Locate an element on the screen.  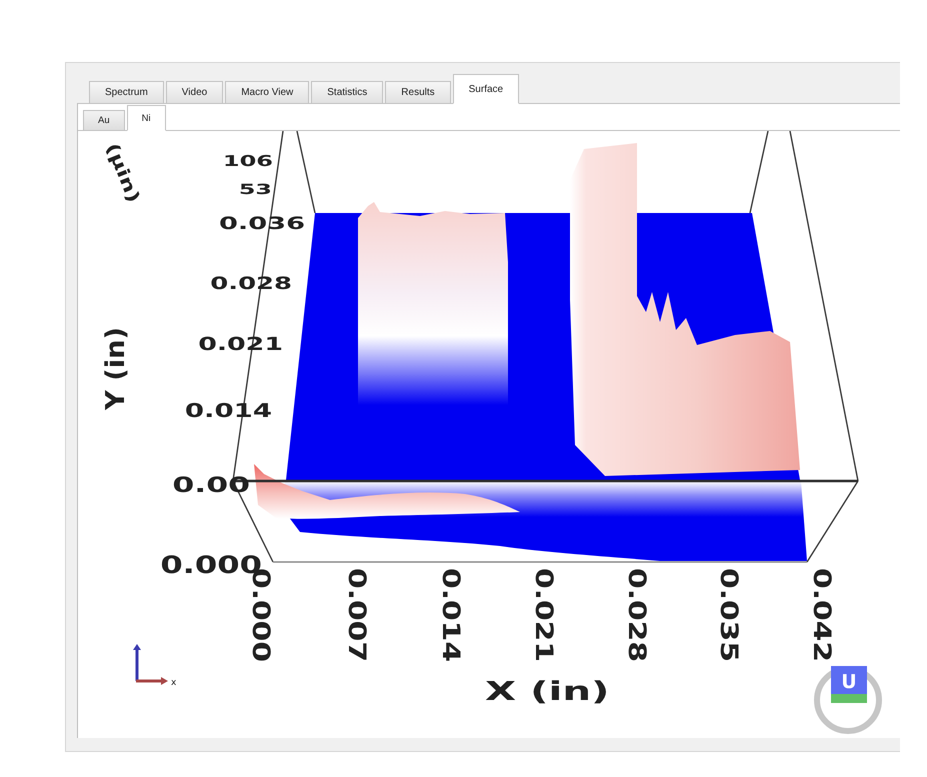
axis-tick-label: 0.042 is located at coordinates (822, 615).